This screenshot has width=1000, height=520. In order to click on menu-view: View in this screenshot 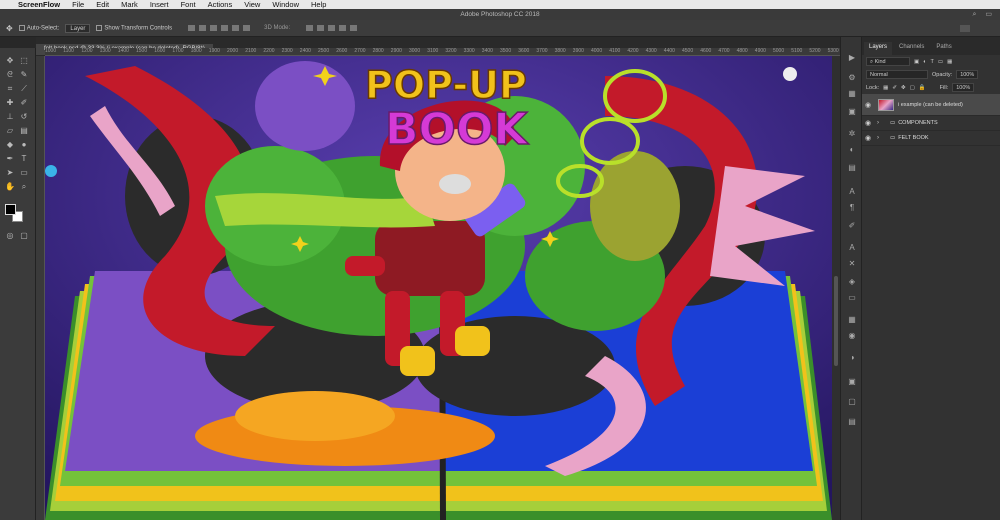, I will do `click(252, 4)`.